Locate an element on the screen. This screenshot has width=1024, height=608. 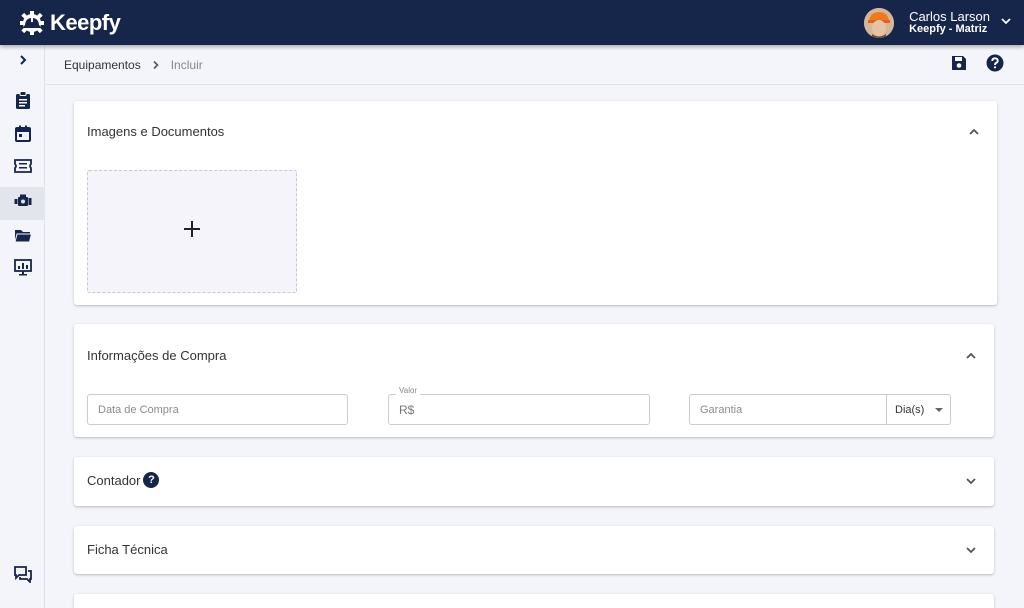
plus-icon is located at coordinates (192, 231).